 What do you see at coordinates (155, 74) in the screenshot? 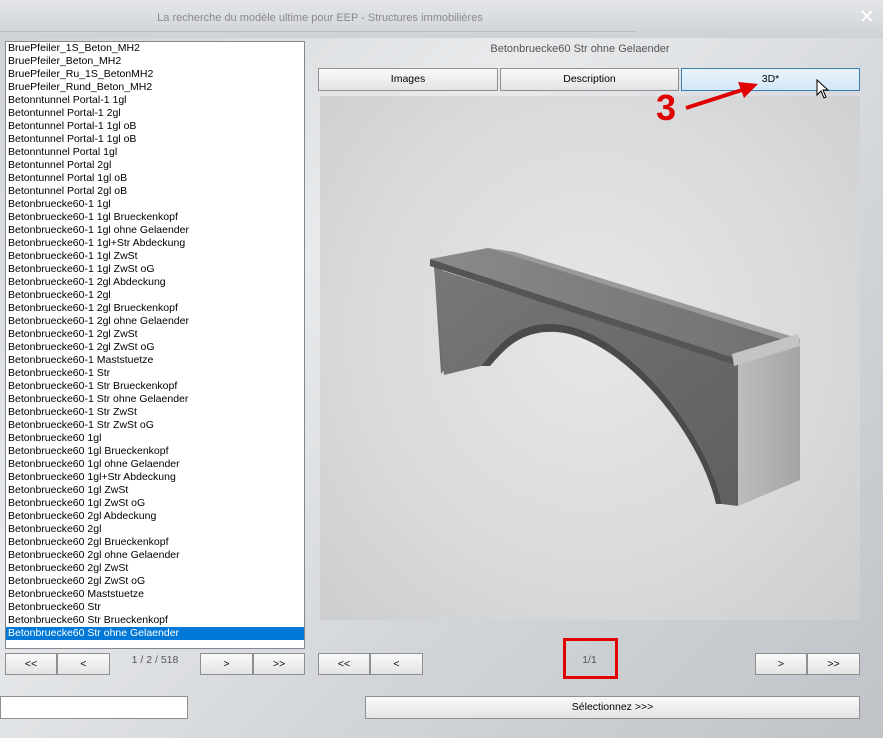
I see `list-item: BruePfeiler_Ru_1S_BetonMH2` at bounding box center [155, 74].